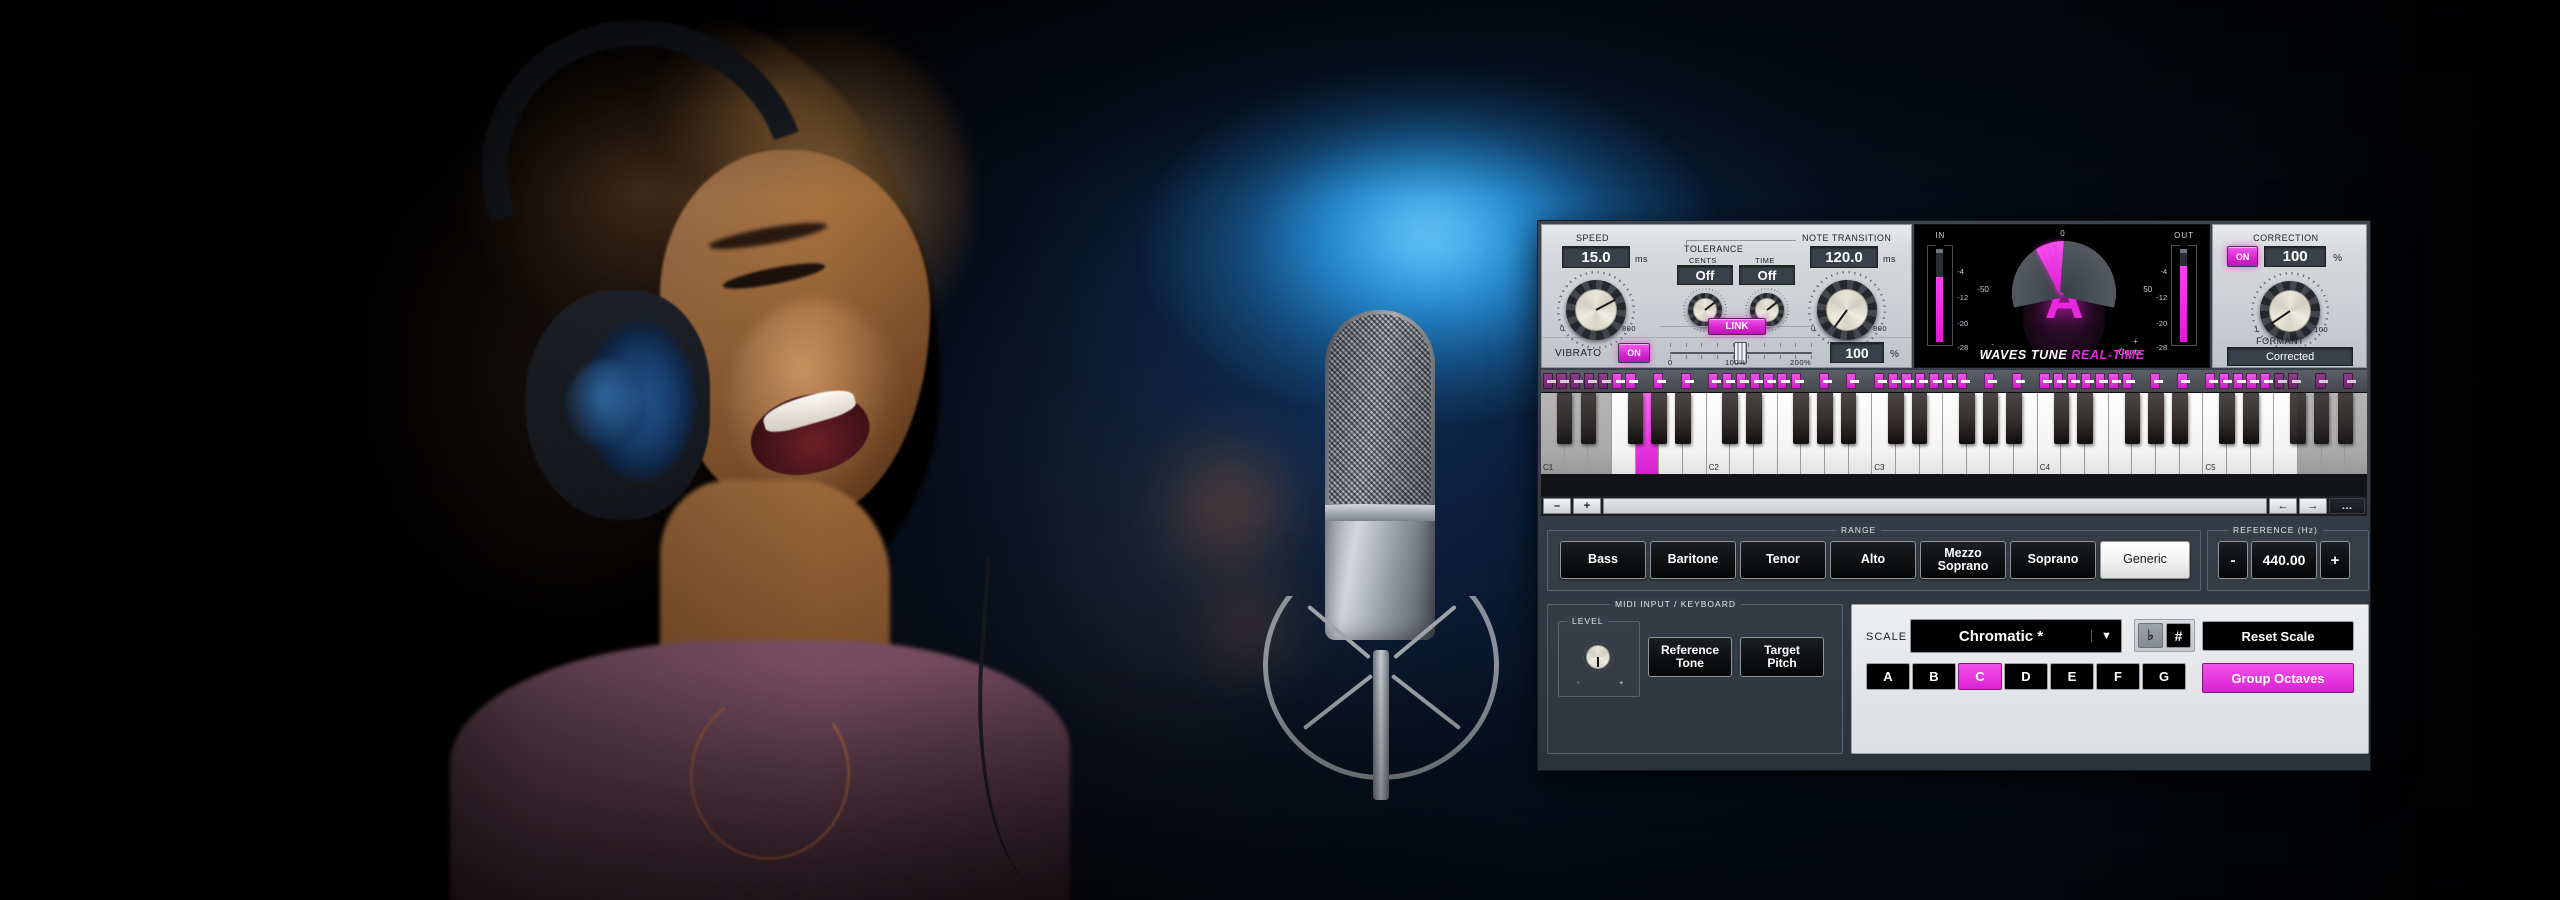 This screenshot has width=2560, height=900. What do you see at coordinates (1934, 676) in the screenshot?
I see `scale-note-button-b: B` at bounding box center [1934, 676].